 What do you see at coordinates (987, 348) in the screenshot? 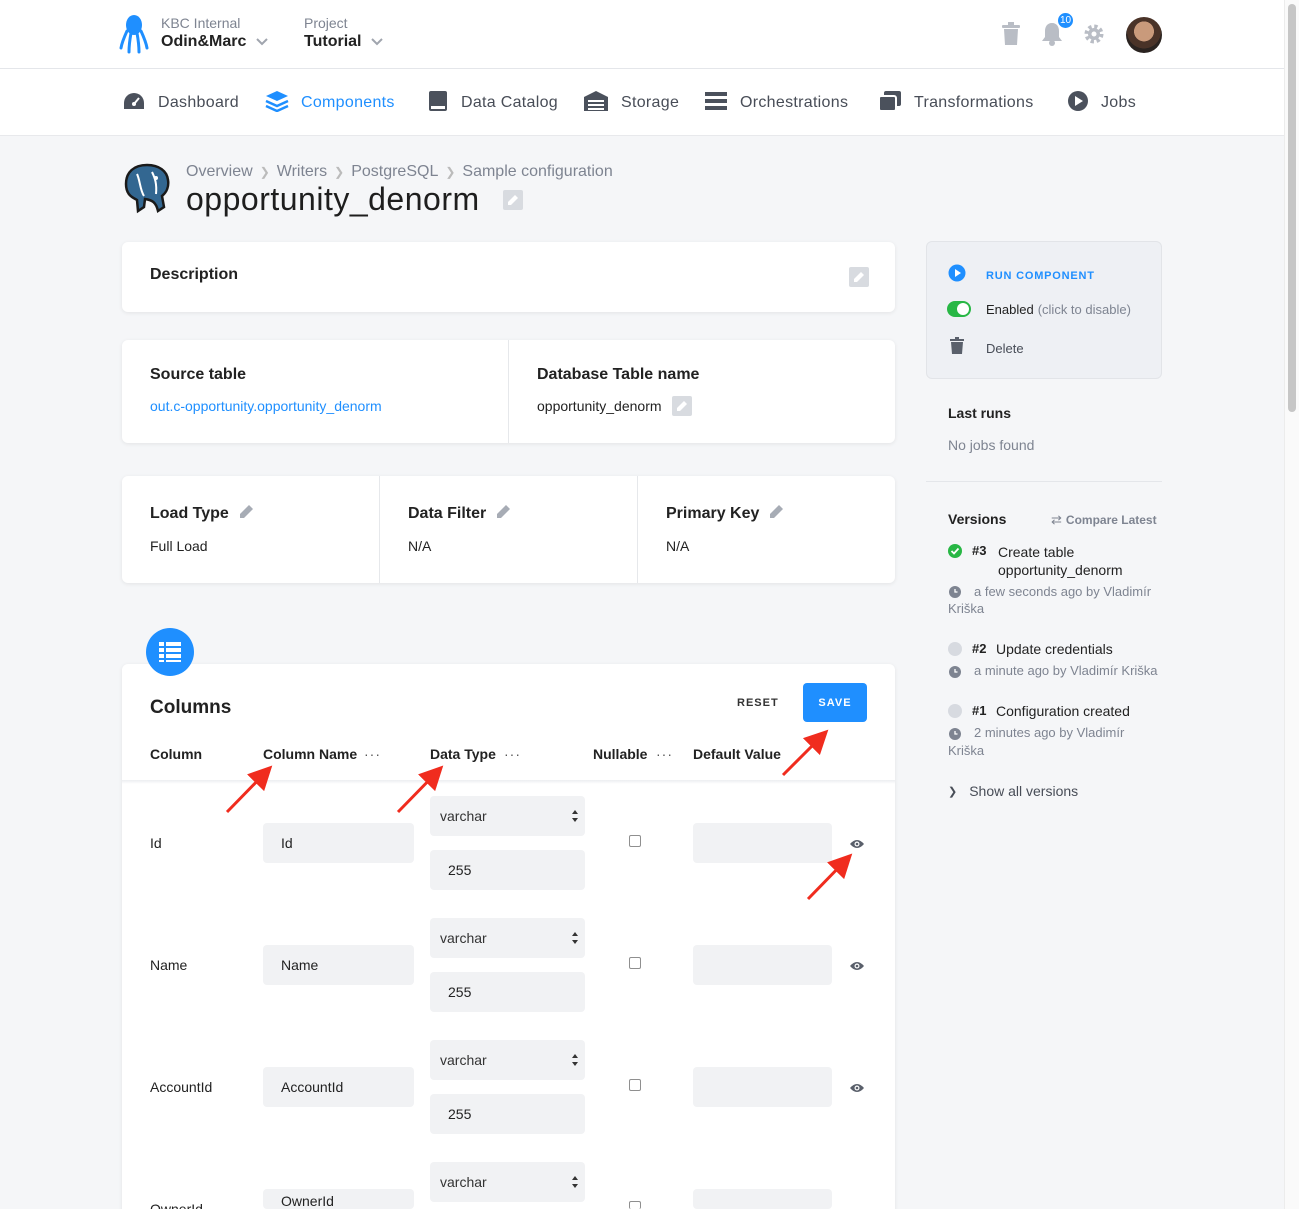
I see `delete-button: Delete` at bounding box center [987, 348].